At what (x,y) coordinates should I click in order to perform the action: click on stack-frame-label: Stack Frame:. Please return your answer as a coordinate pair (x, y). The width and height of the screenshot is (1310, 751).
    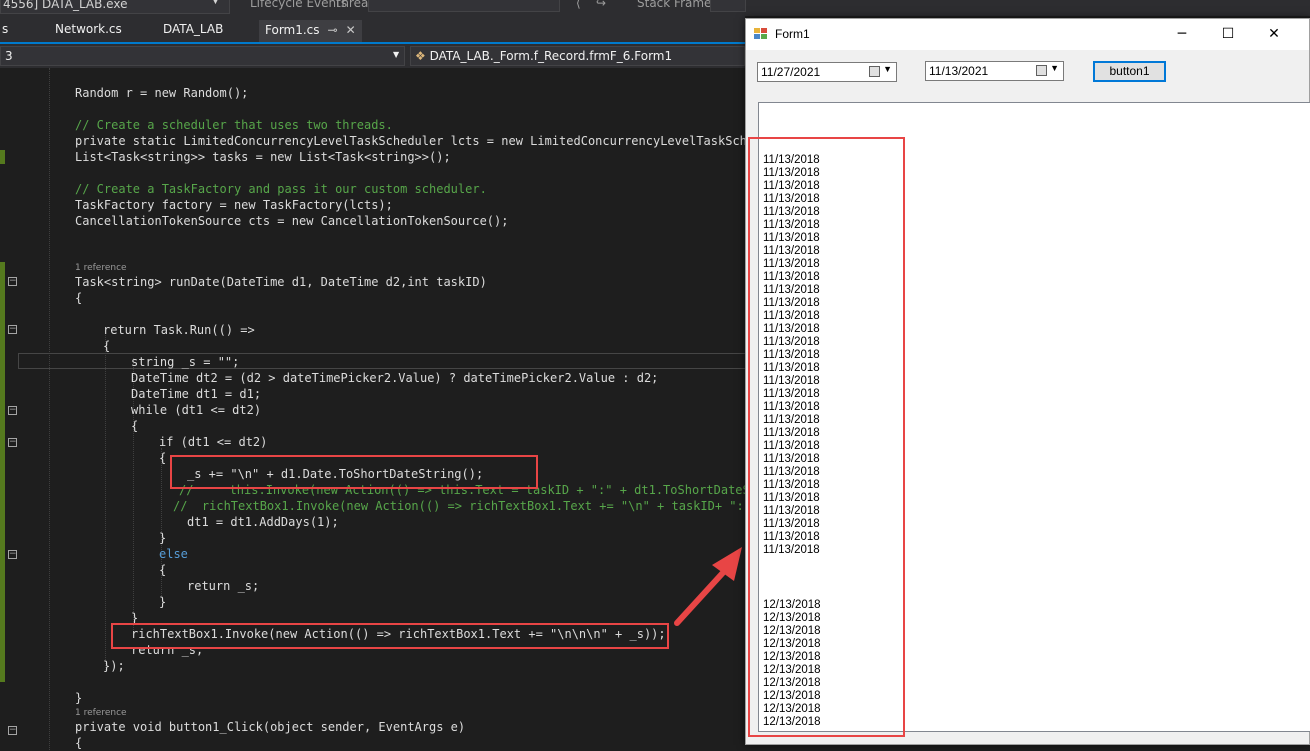
    Looking at the image, I should click on (676, 5).